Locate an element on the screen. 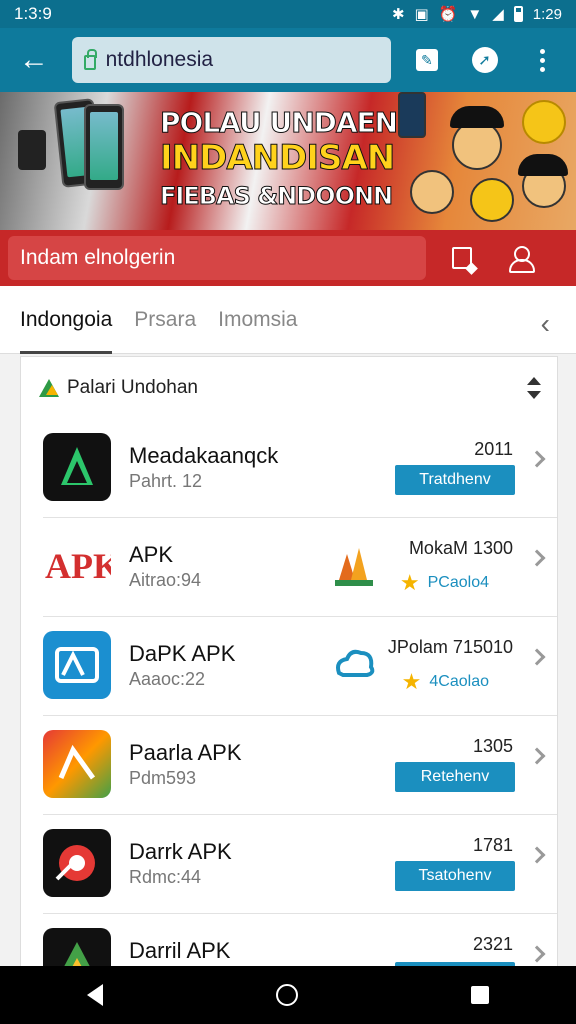  search-text: Indam elnolgerin is located at coordinates (98, 257).